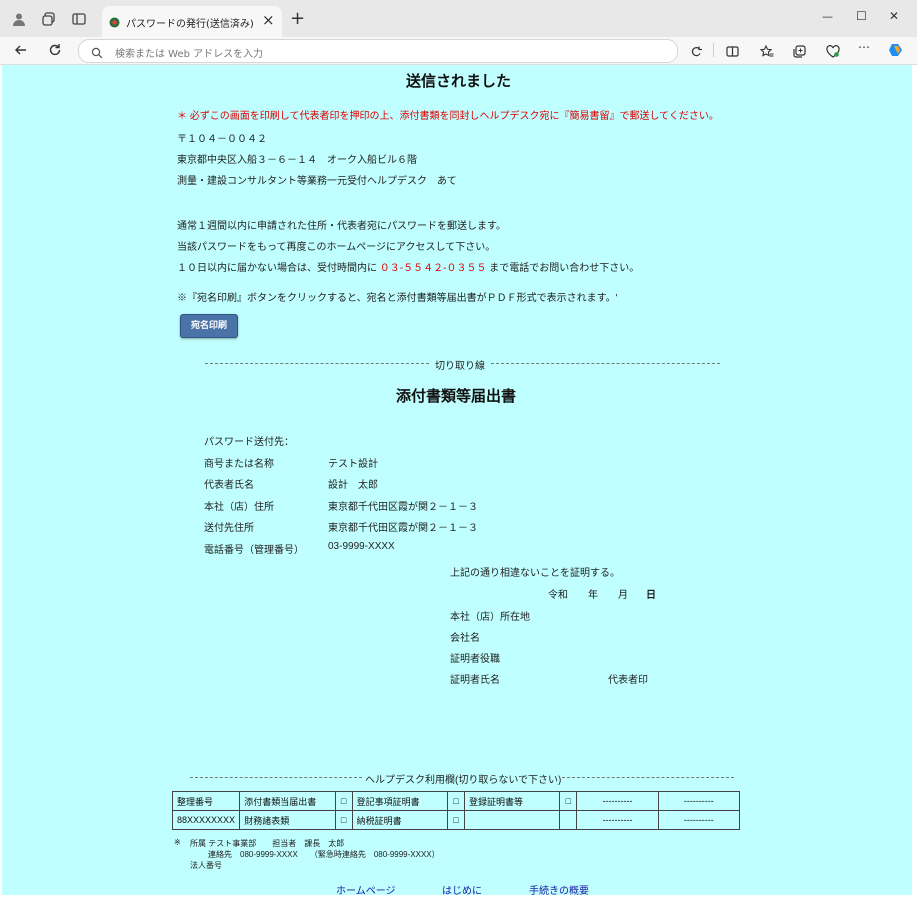 The image size is (917, 901). What do you see at coordinates (189, 54) in the screenshot?
I see `address-placeholder: 検索または Web アドレスを入力` at bounding box center [189, 54].